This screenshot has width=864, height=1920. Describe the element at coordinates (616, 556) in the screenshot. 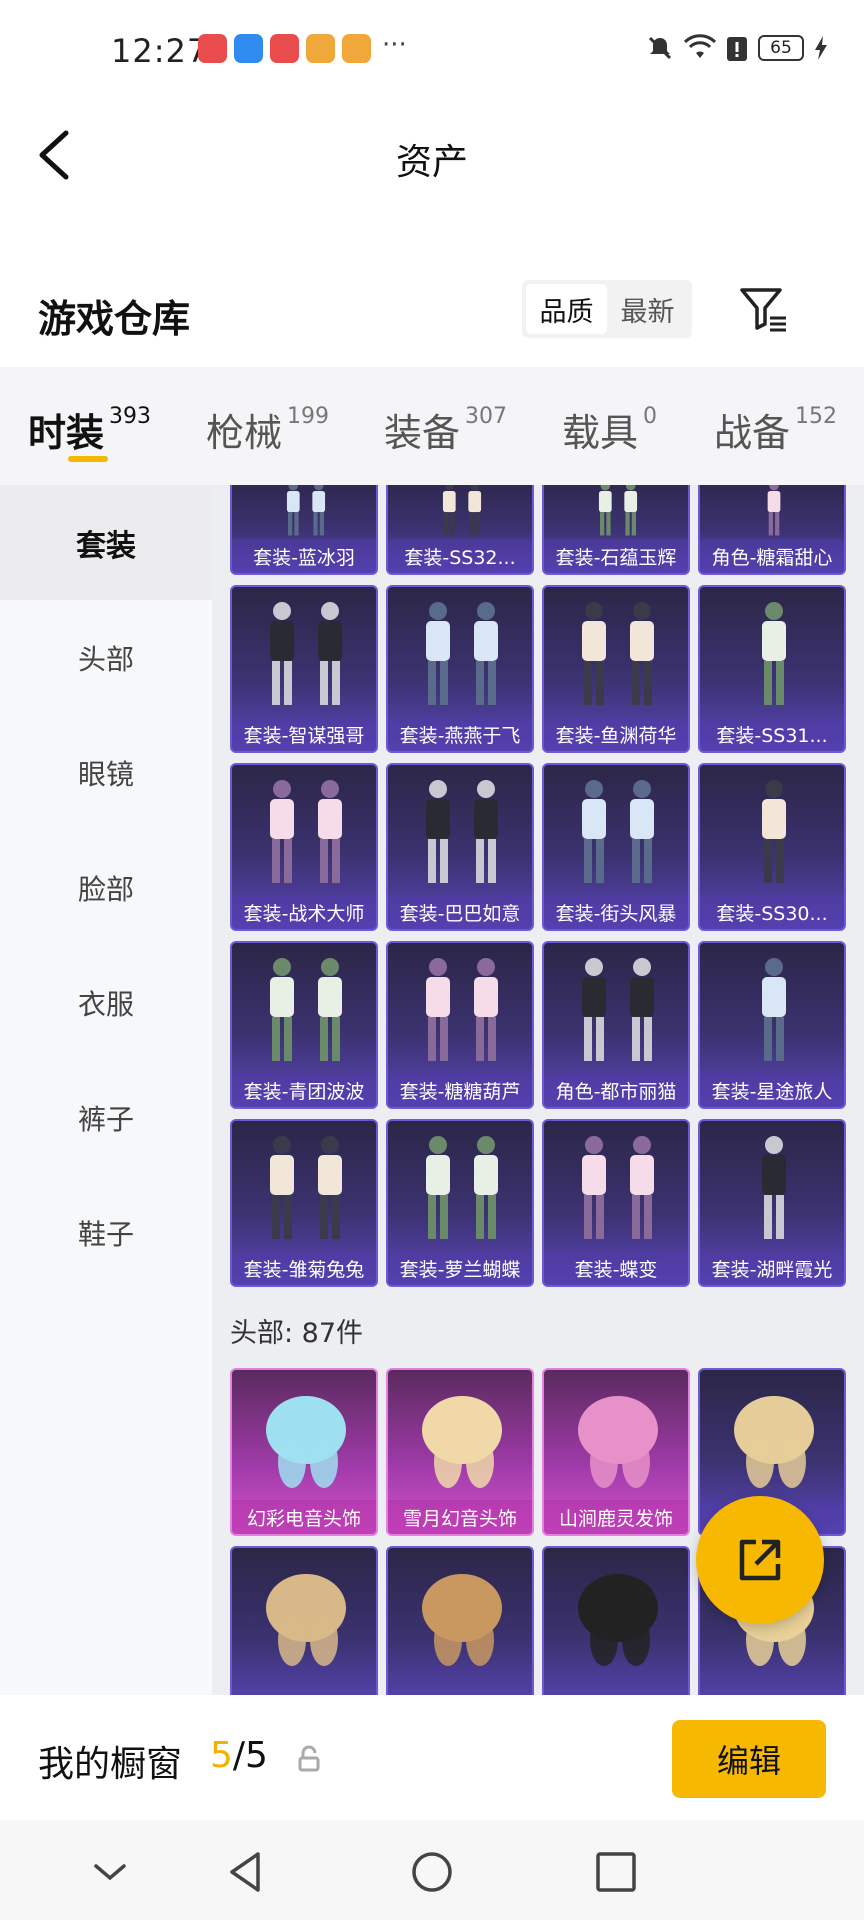

I see `item-name: 套装-石蕴玉辉` at that location.